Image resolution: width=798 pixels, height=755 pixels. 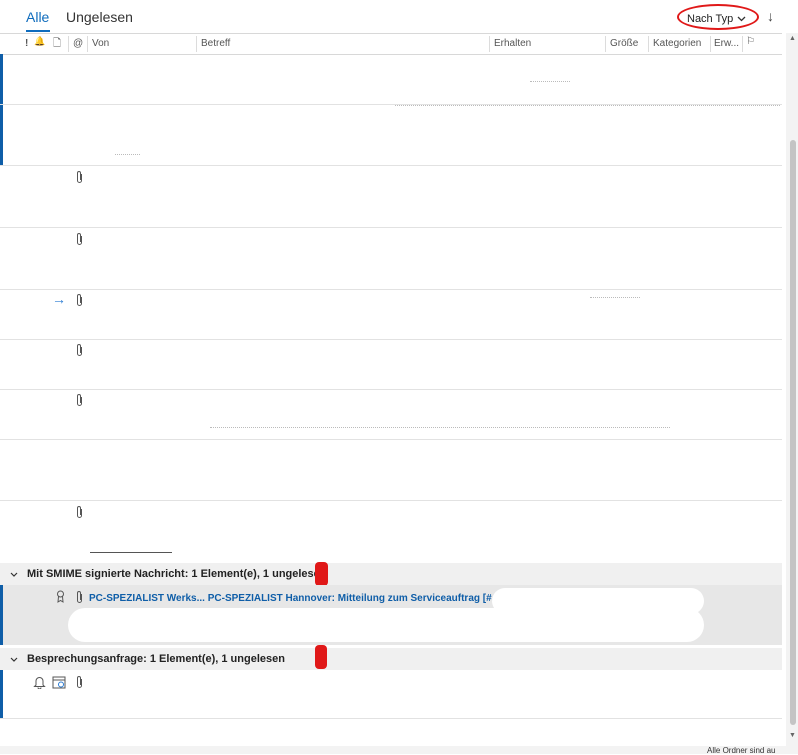 What do you see at coordinates (792, 38) in the screenshot?
I see `scroll-up-icon: ▲` at bounding box center [792, 38].